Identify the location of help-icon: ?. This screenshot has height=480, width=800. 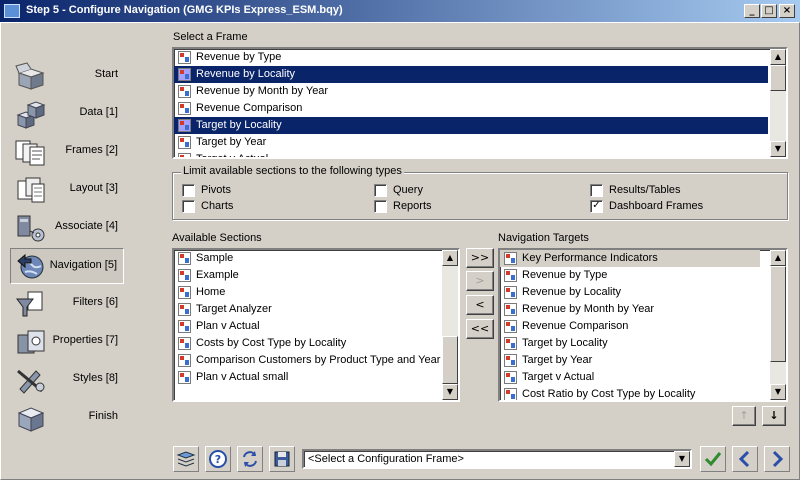
(218, 459).